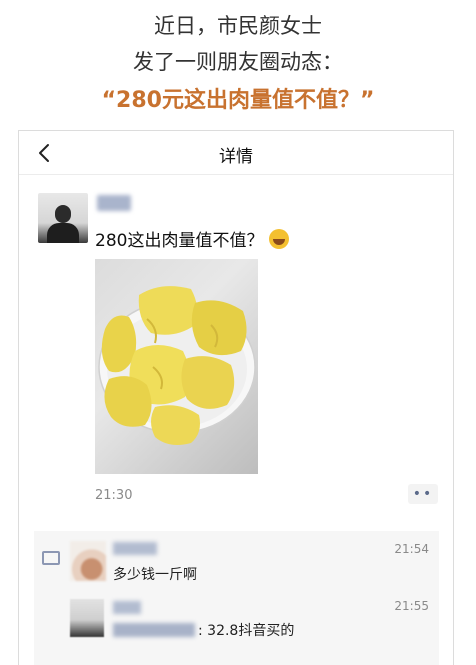 This screenshot has width=476, height=665. Describe the element at coordinates (236, 157) in the screenshot. I see `page-title: 详情` at that location.